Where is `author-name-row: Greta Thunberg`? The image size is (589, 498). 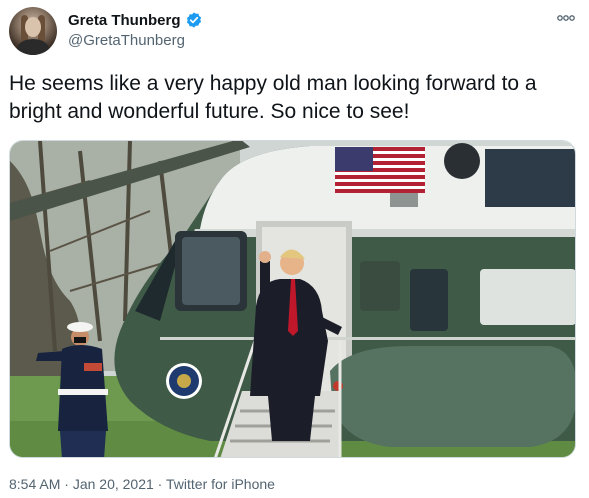
author-name-row: Greta Thunberg is located at coordinates (135, 20).